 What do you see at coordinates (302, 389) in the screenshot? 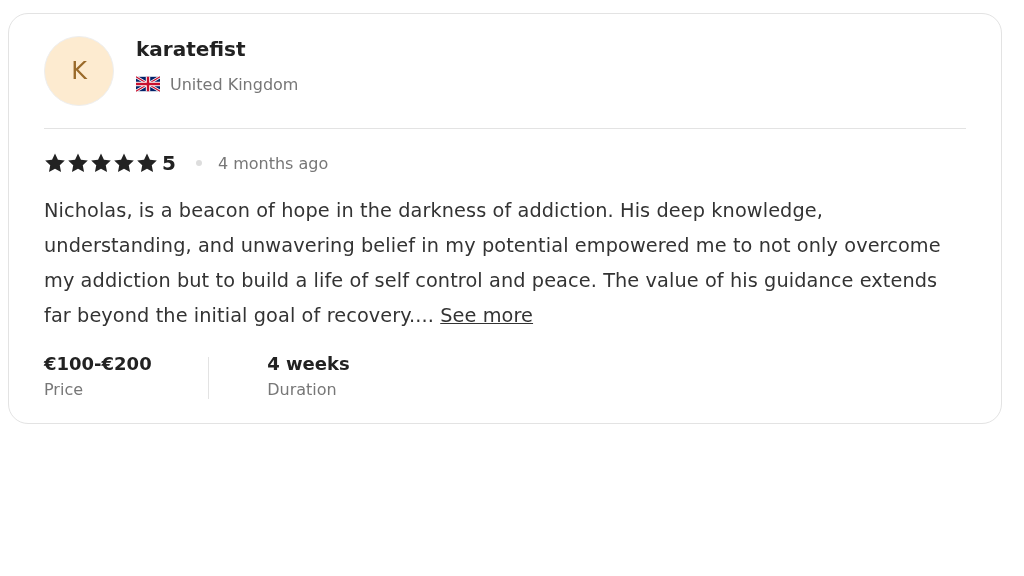
I see `detail-label: Duration` at bounding box center [302, 389].